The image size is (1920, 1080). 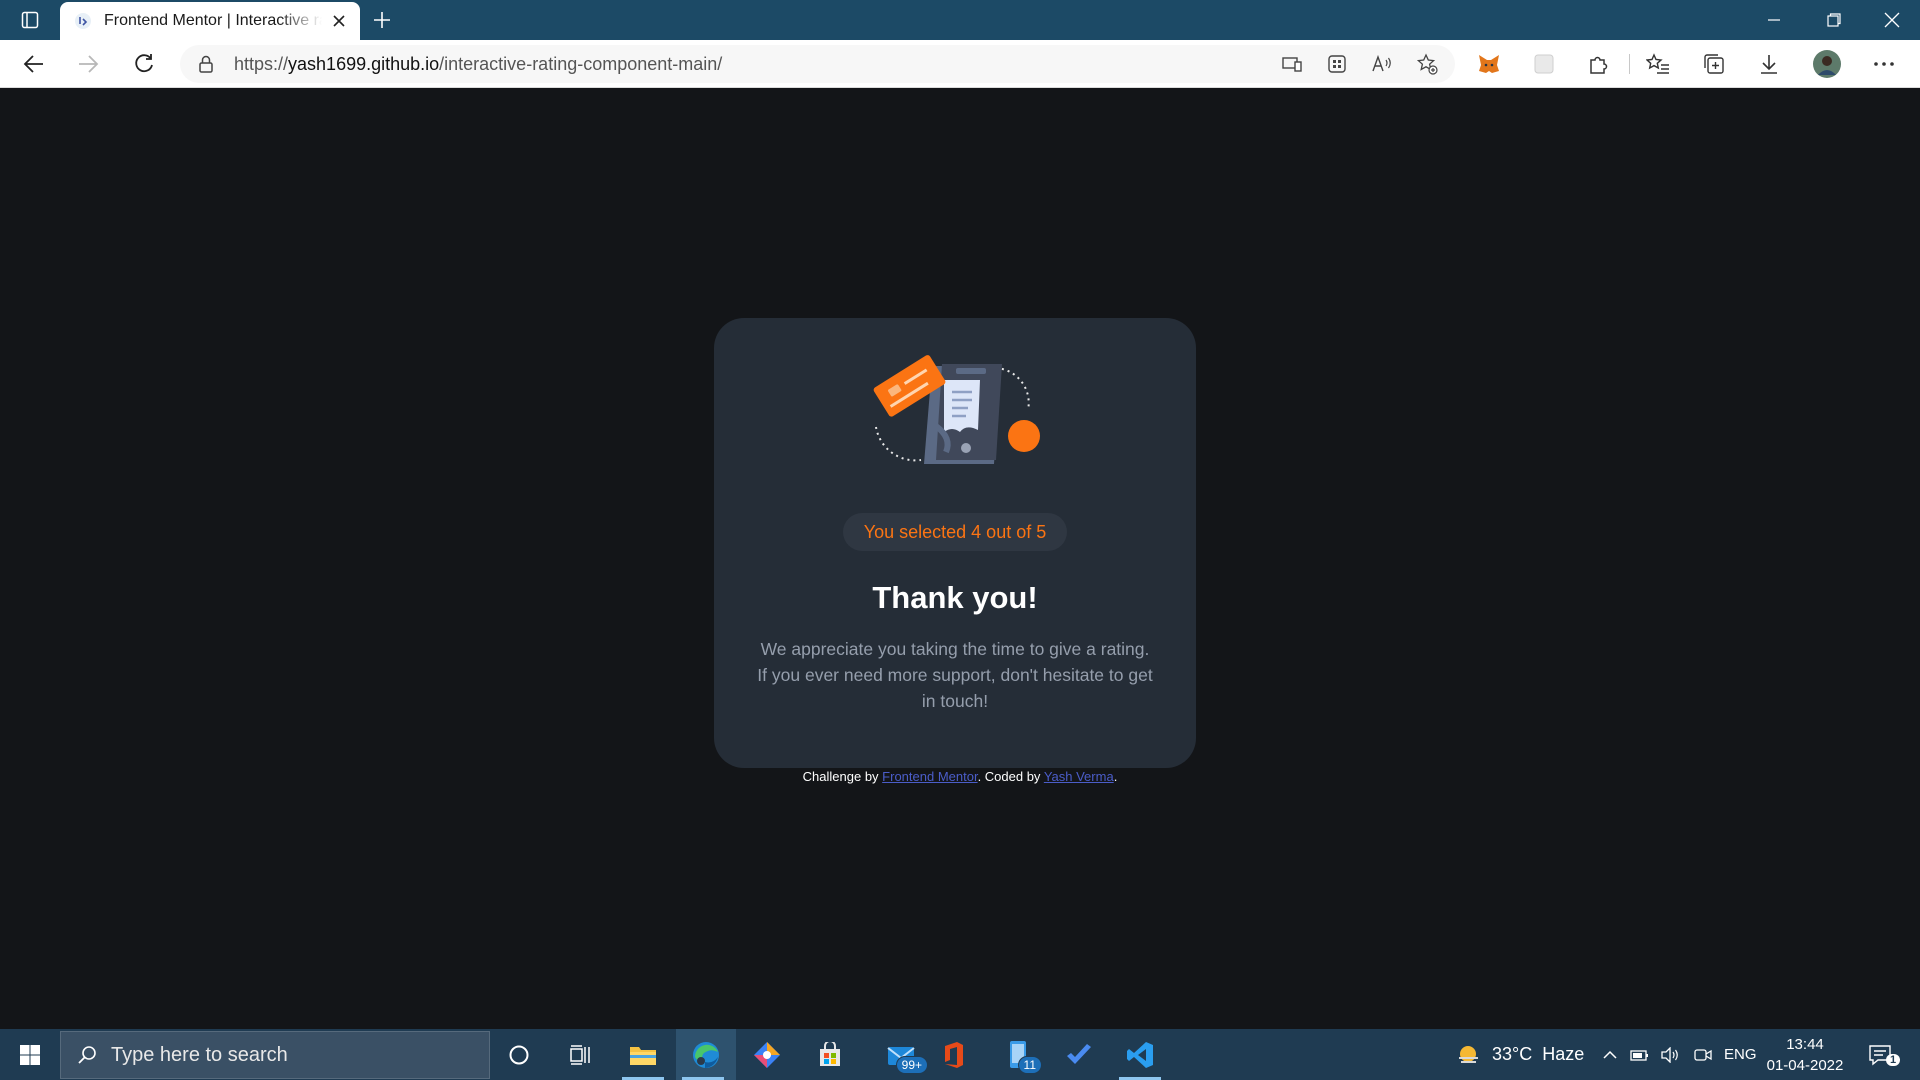 What do you see at coordinates (1827, 64) in the screenshot?
I see `profile-avatar` at bounding box center [1827, 64].